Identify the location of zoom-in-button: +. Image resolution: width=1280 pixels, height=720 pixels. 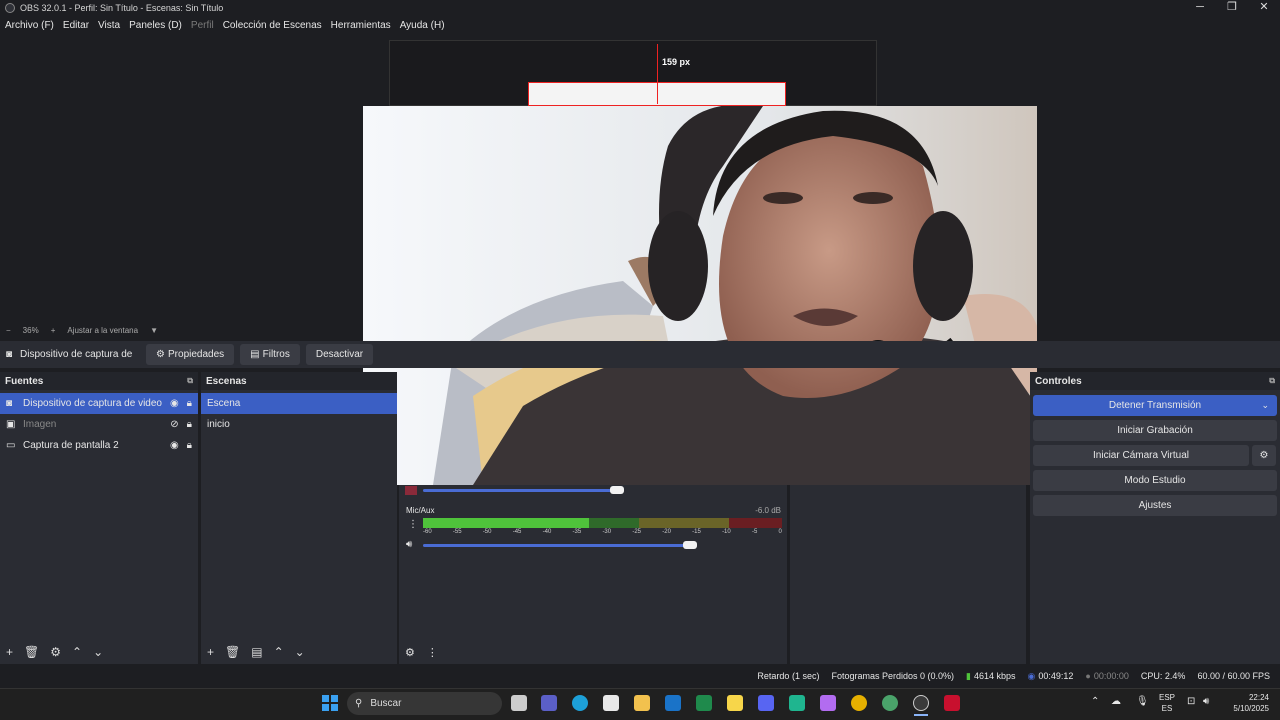
(53, 330).